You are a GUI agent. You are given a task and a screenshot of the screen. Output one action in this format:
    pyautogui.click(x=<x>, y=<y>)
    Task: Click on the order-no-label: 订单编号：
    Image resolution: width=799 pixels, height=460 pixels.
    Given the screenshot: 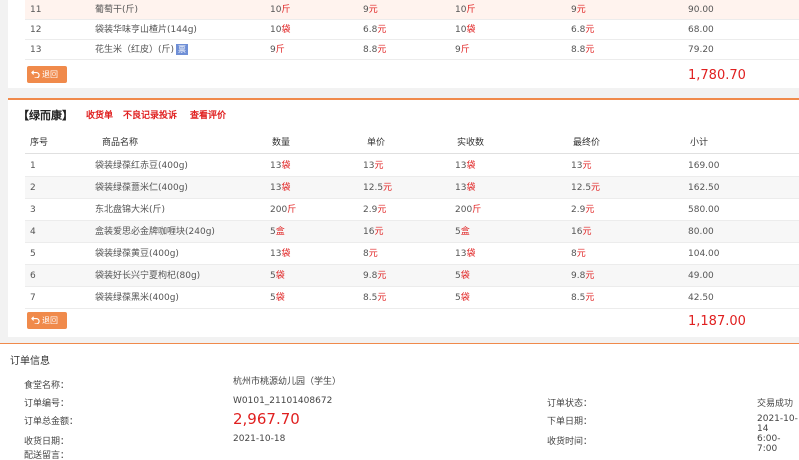 What is the action you would take?
    pyautogui.click(x=47, y=404)
    